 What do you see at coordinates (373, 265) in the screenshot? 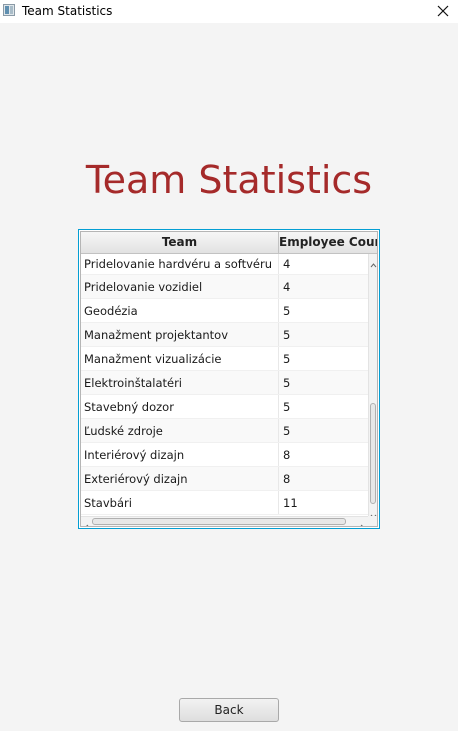
I see `chevron-up-icon` at bounding box center [373, 265].